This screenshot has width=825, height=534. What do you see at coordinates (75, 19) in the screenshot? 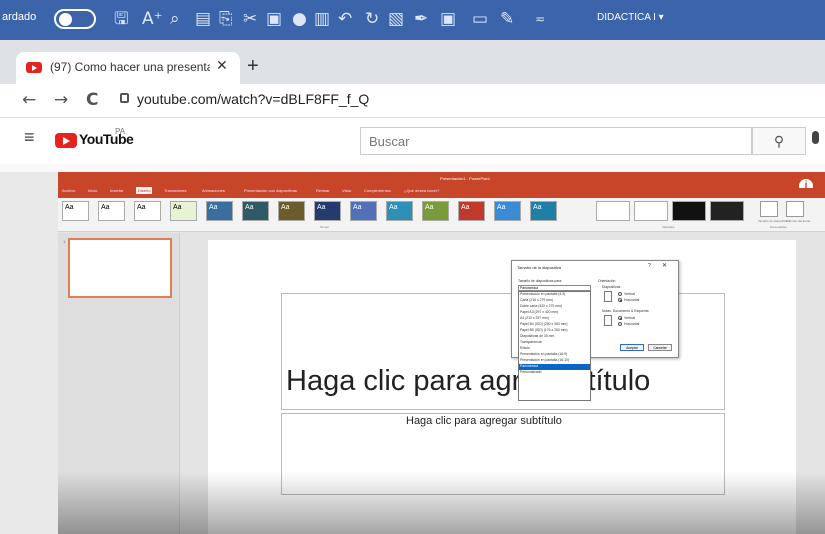
I see `autosave-toggle` at bounding box center [75, 19].